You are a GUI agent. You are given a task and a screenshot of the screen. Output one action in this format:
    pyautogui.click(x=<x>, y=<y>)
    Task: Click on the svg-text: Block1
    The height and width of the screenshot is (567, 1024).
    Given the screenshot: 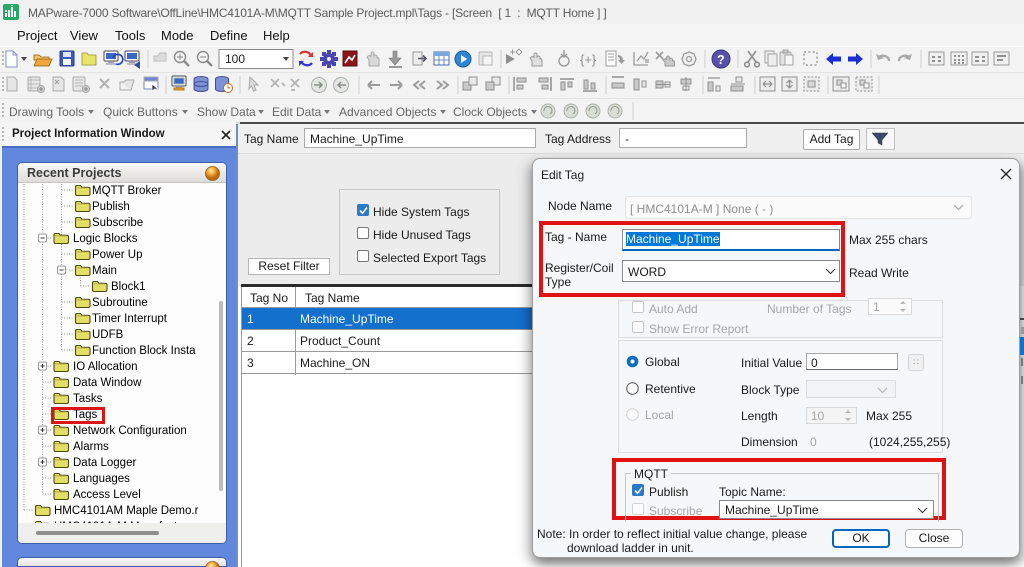 What is the action you would take?
    pyautogui.click(x=128, y=287)
    